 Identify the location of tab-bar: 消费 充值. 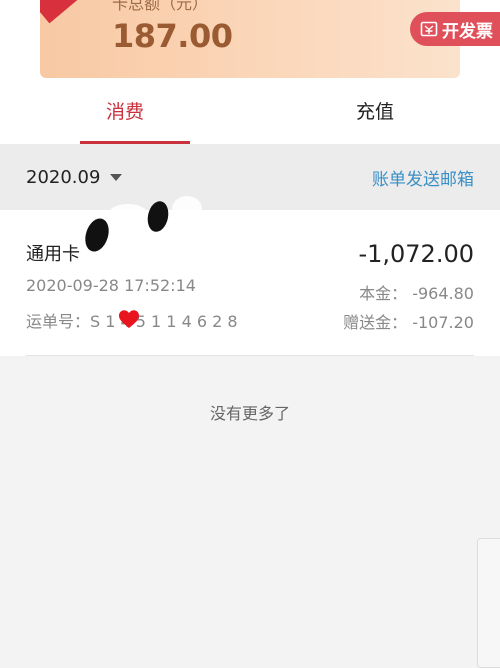
(250, 111).